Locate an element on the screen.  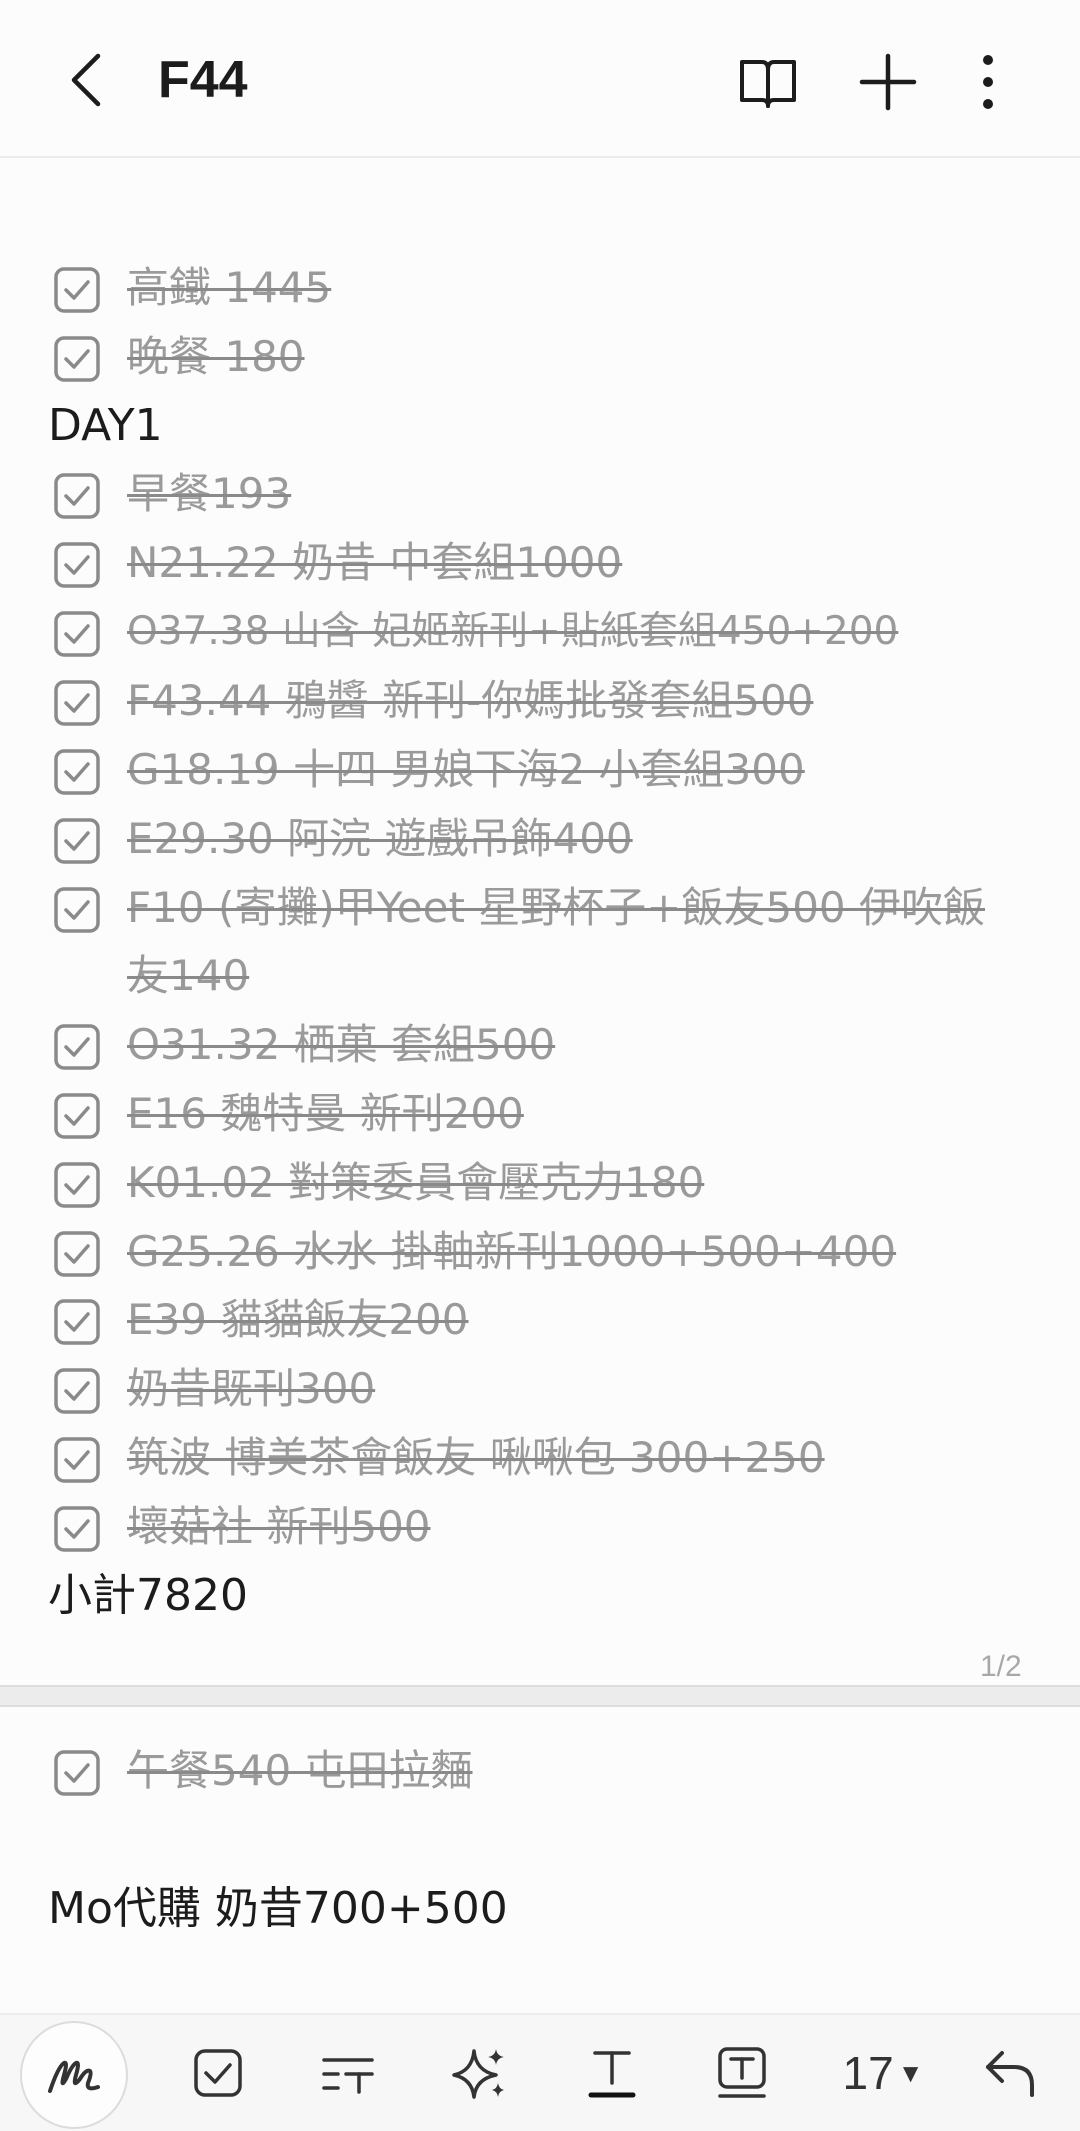
handwriting-icon is located at coordinates (74, 2076).